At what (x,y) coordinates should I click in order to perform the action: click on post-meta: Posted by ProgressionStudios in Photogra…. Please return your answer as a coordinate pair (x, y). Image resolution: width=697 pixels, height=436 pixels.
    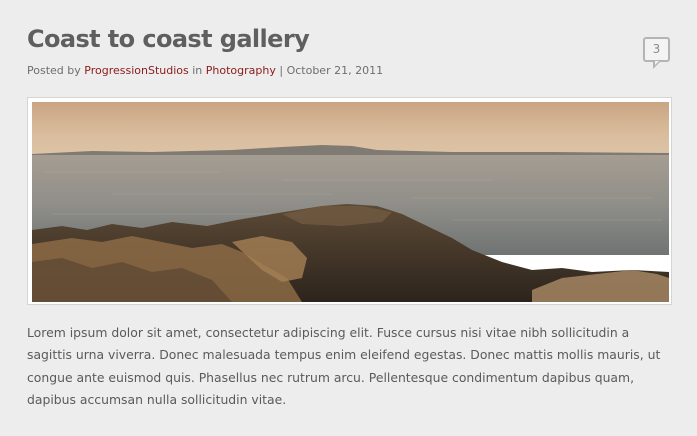
    Looking at the image, I should click on (205, 71).